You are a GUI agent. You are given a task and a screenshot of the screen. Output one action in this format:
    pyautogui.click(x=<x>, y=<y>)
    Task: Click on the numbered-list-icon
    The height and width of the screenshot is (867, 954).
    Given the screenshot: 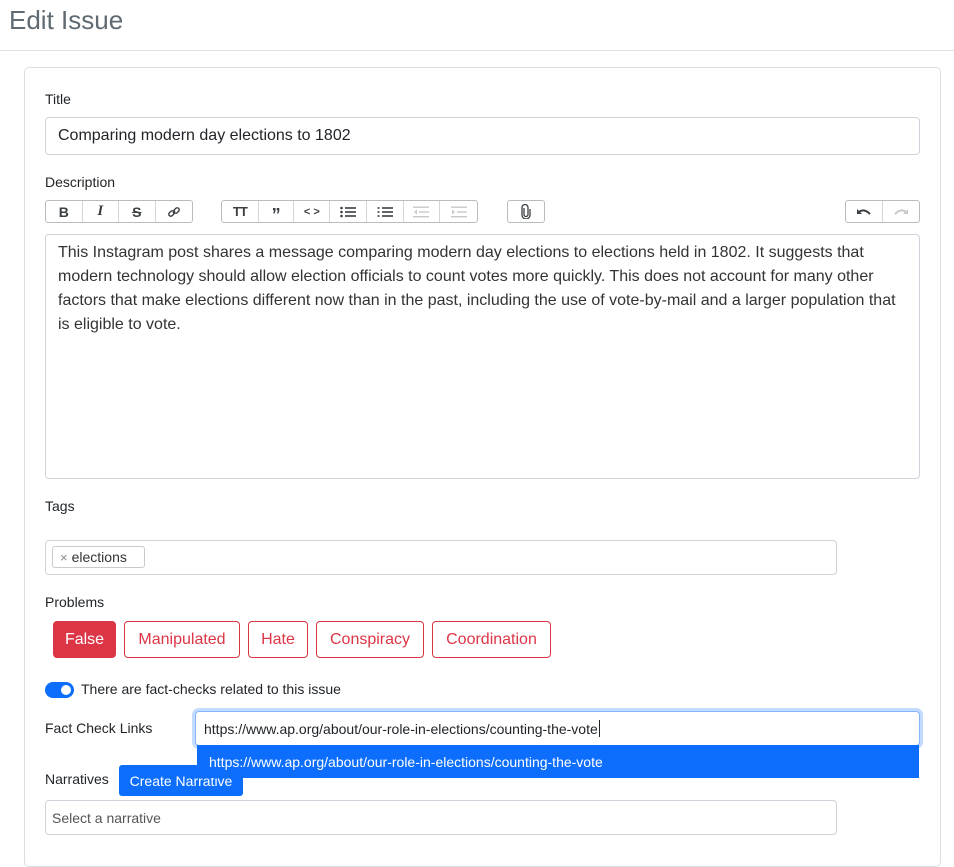 What is the action you would take?
    pyautogui.click(x=385, y=211)
    